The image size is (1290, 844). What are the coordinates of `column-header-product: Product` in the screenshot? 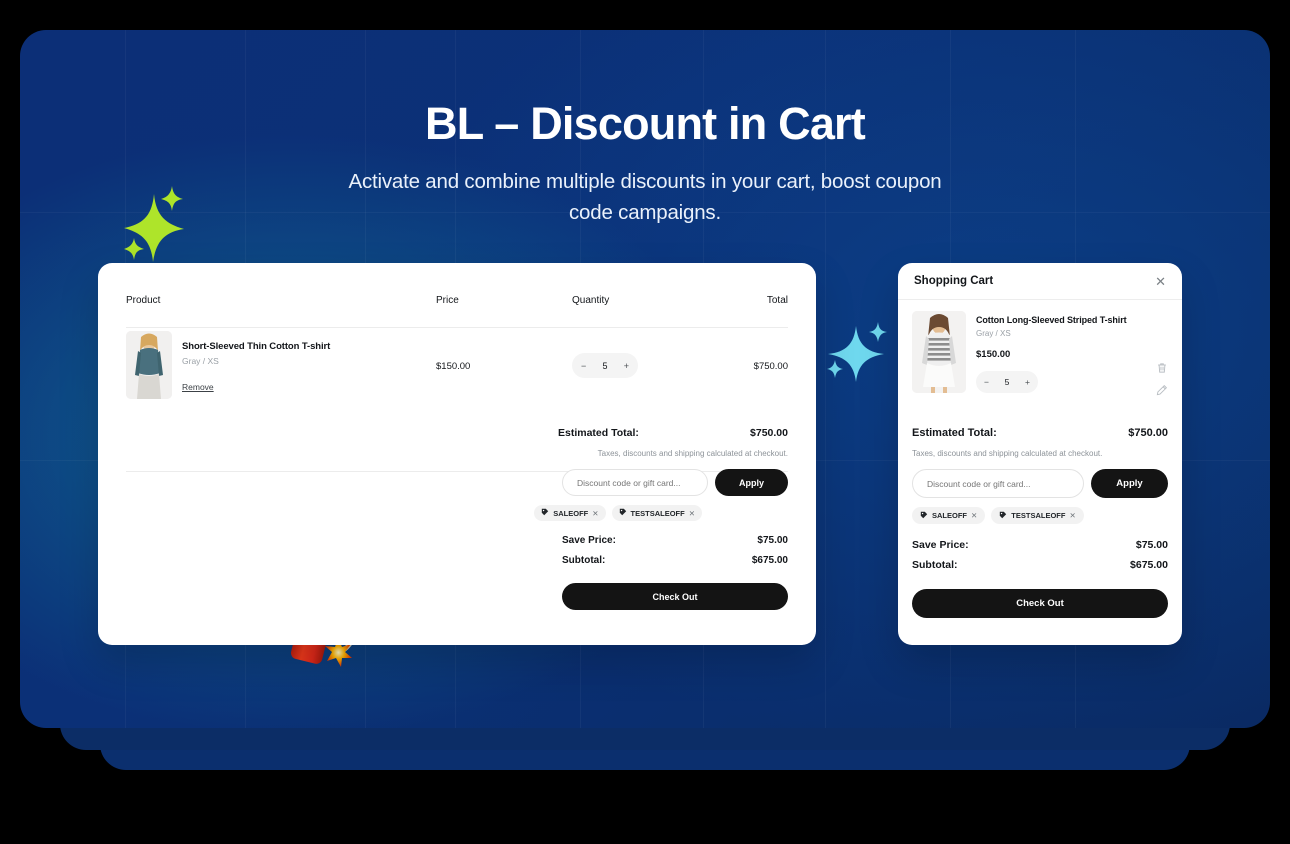 It's located at (143, 300).